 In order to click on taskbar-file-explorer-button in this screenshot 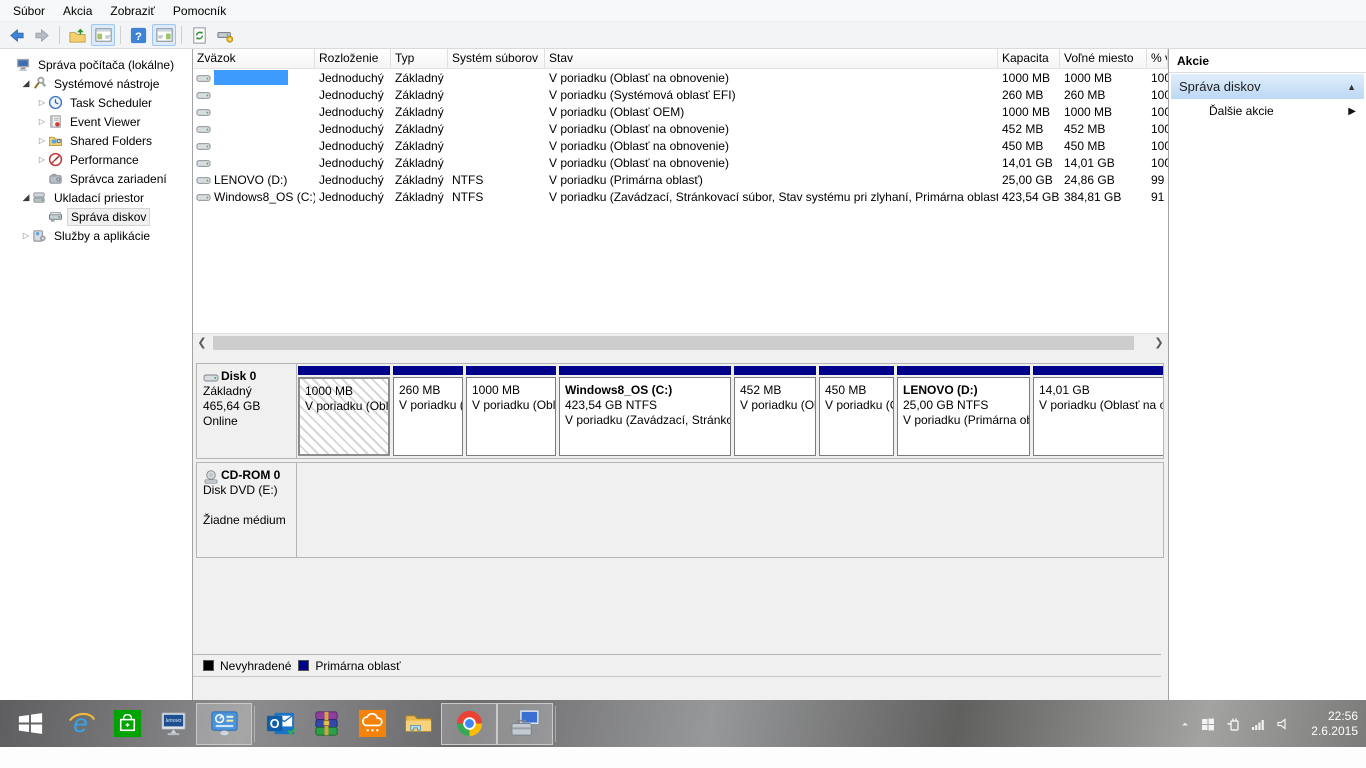, I will do `click(418, 724)`.